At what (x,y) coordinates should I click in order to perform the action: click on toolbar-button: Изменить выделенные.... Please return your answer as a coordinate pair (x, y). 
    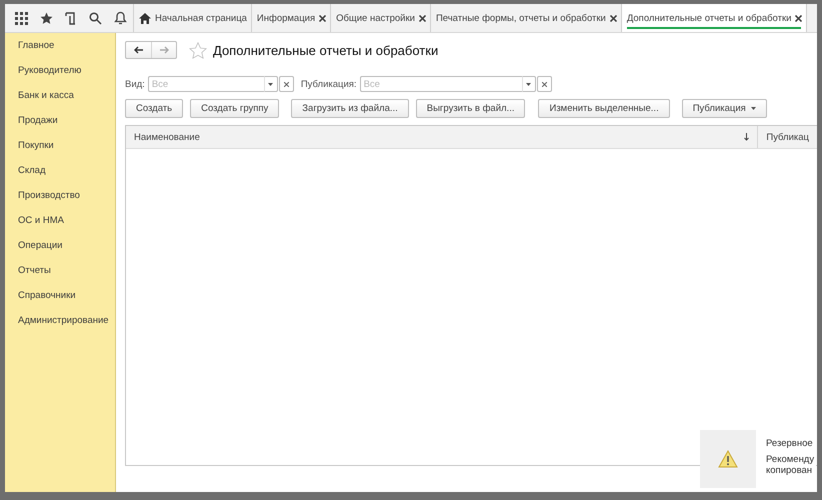
    Looking at the image, I should click on (604, 108).